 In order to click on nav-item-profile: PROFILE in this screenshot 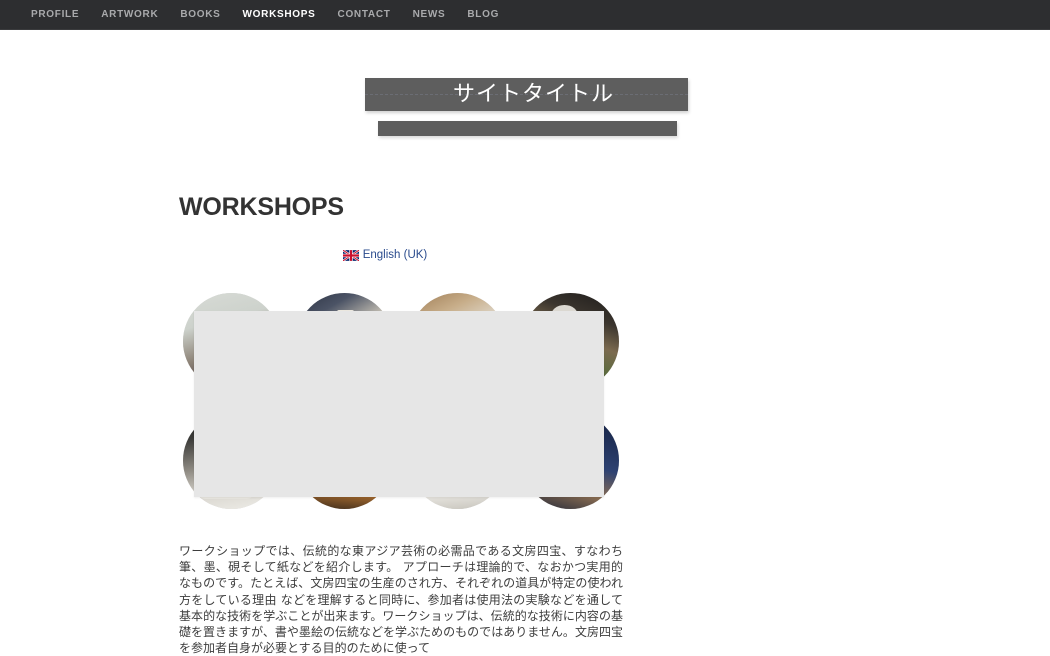, I will do `click(55, 15)`.